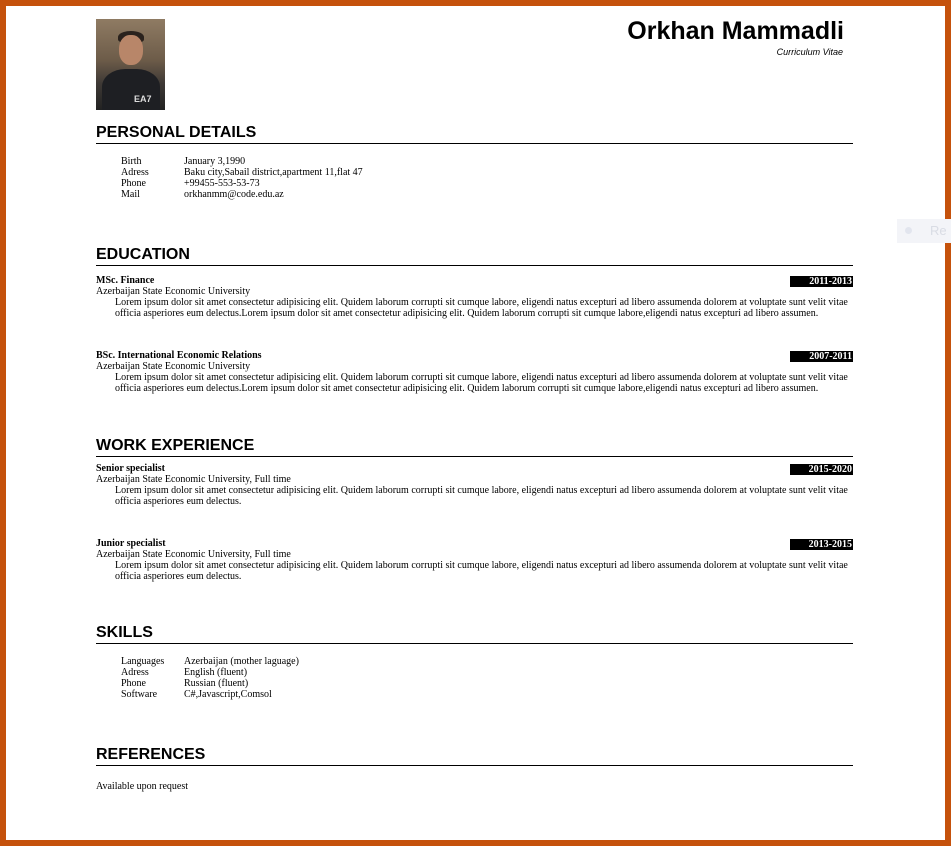  Describe the element at coordinates (821, 356) in the screenshot. I see `date-badge: 2007-2011` at that location.